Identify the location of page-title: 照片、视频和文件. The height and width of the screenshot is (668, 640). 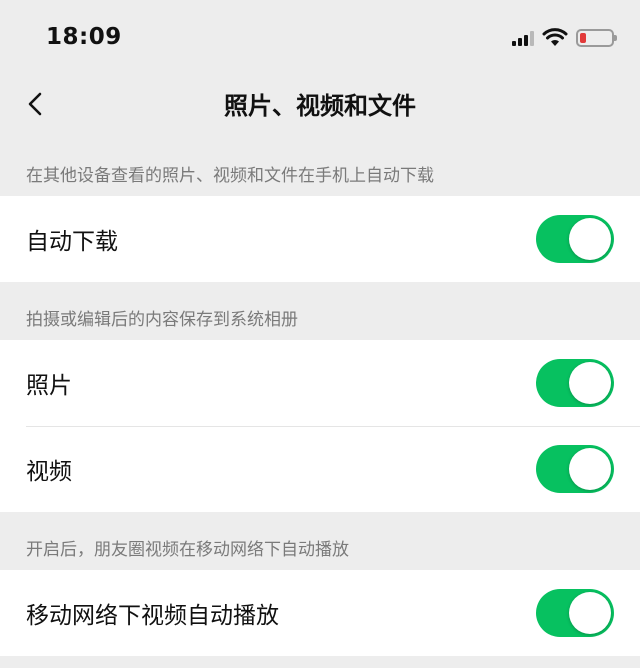
(320, 106).